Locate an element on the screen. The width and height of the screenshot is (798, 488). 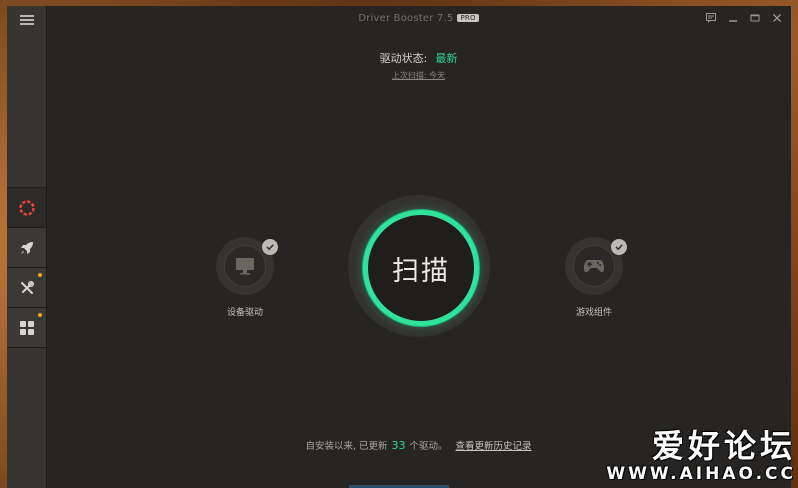
grid-icon is located at coordinates (26, 327).